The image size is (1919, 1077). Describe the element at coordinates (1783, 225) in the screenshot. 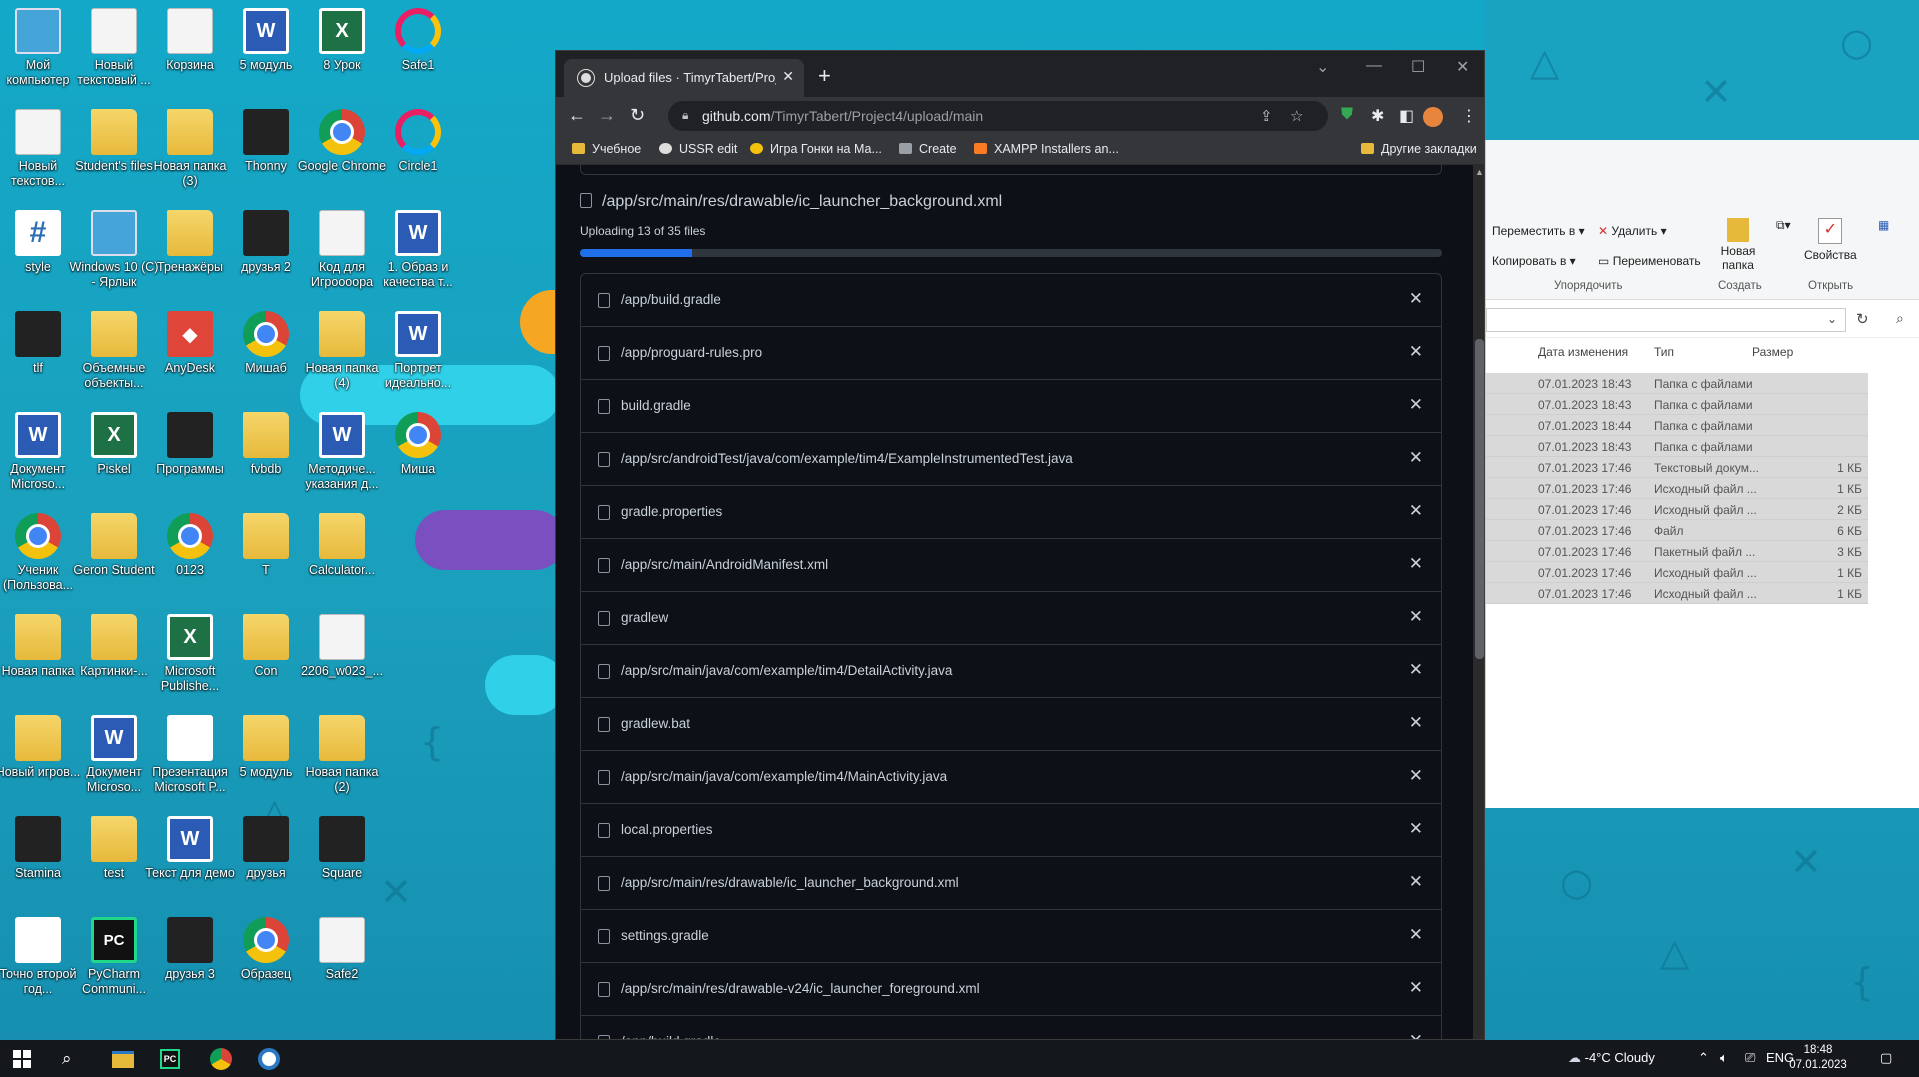

I see `new-item-icon: ⧉▾` at that location.